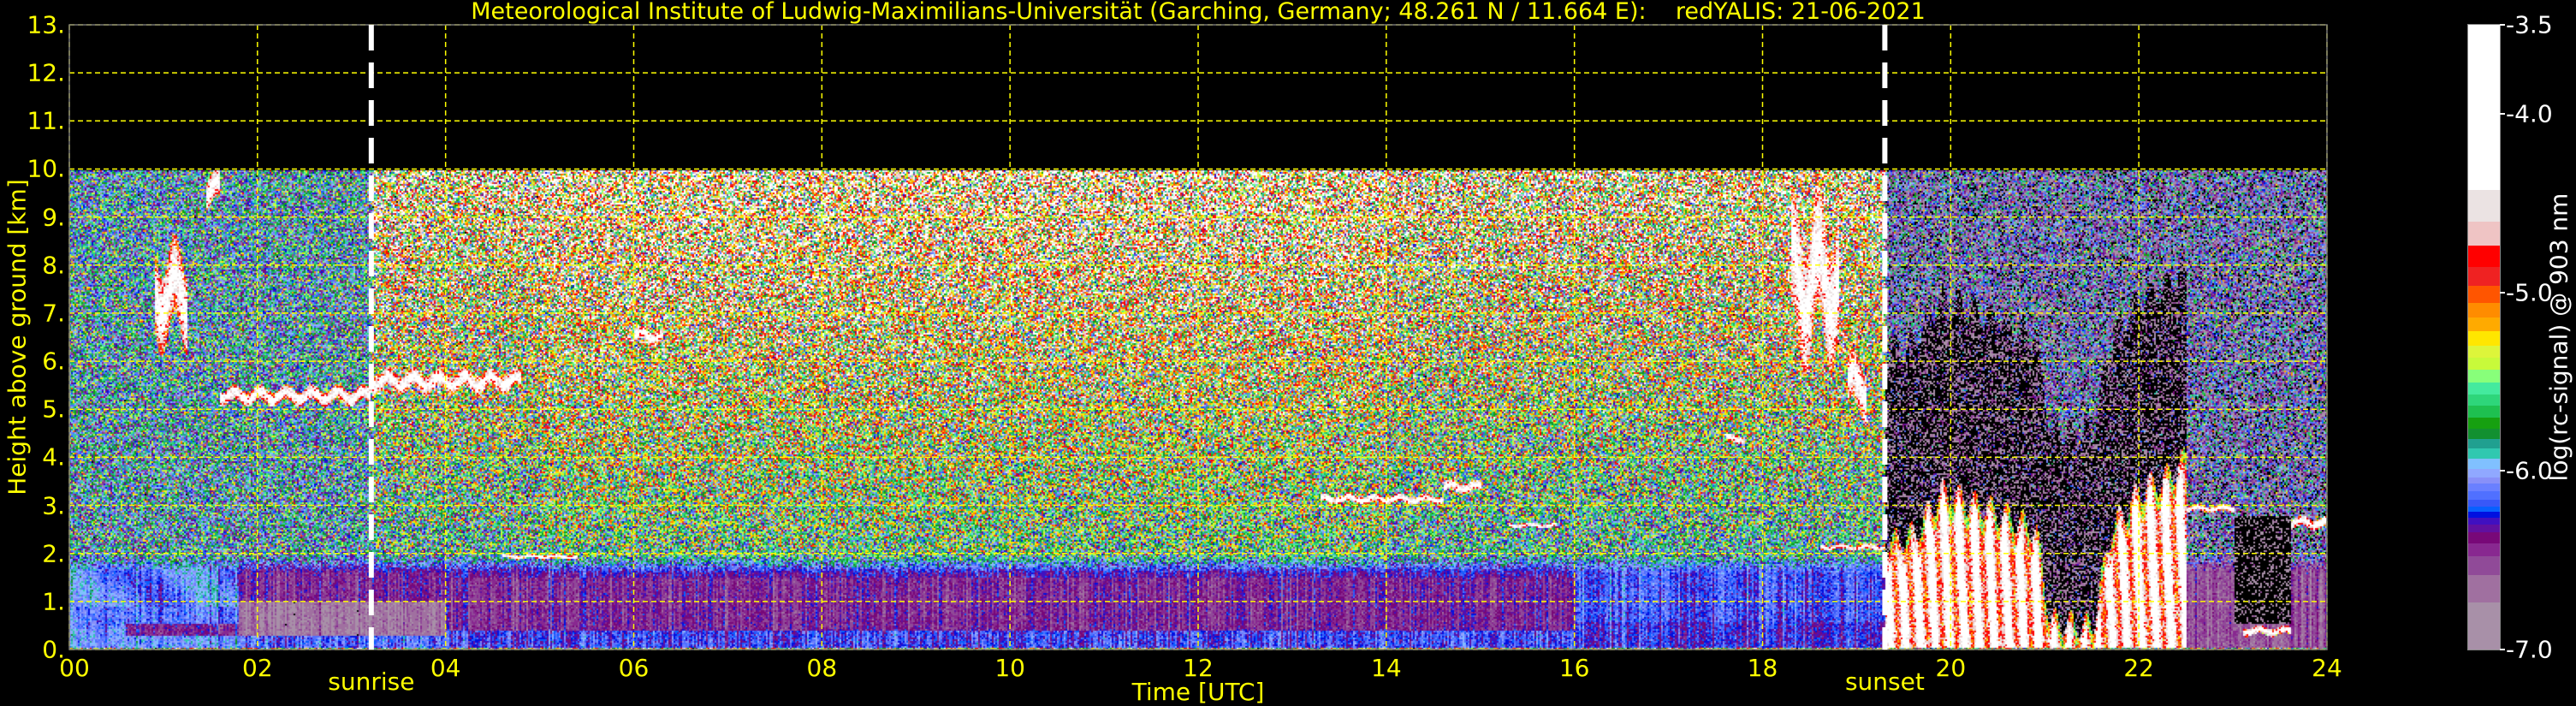  What do you see at coordinates (53, 601) in the screenshot?
I see `y-tick-label: 1.` at bounding box center [53, 601].